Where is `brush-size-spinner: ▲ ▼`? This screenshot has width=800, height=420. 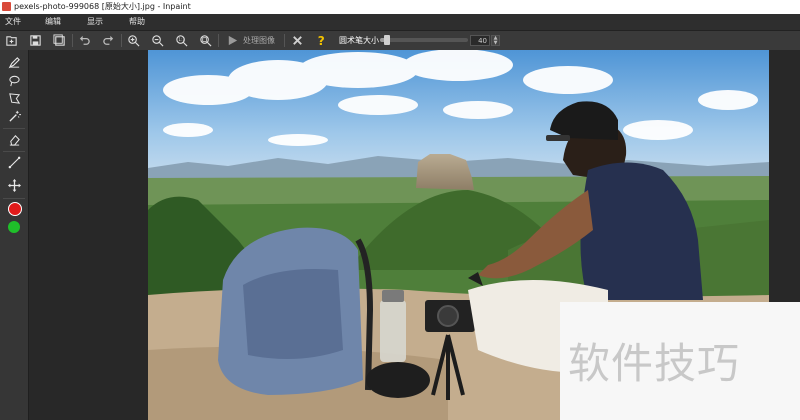
brush-size-spinner: ▲ ▼ is located at coordinates (495, 40).